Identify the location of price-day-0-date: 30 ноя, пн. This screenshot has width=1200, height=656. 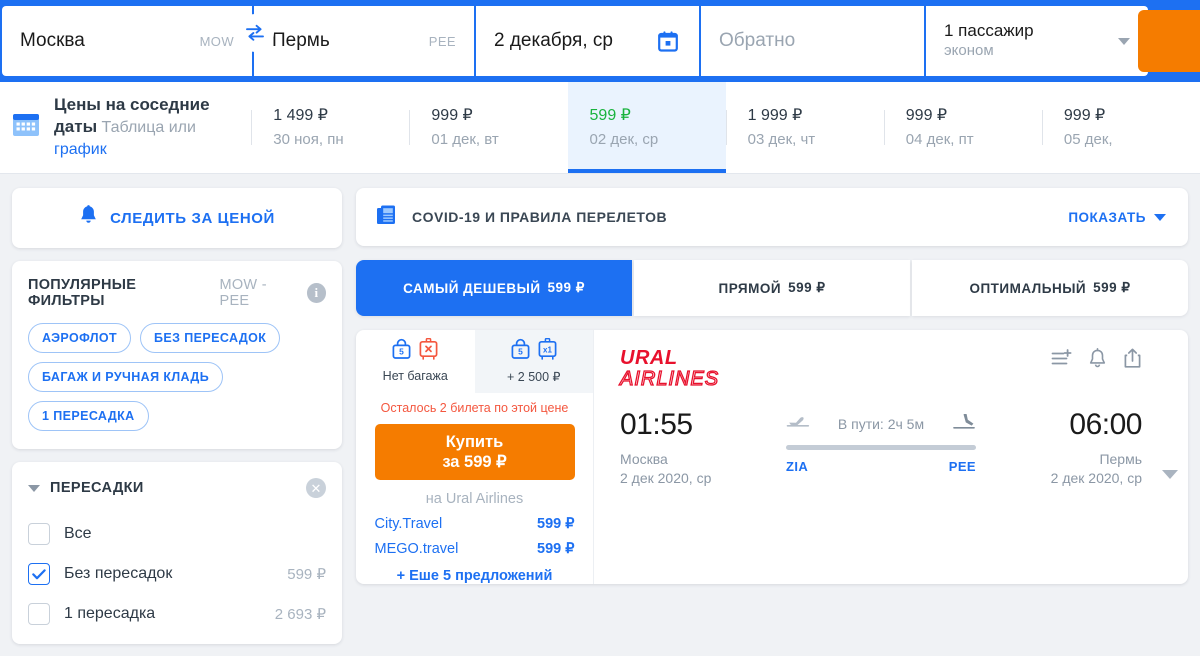
(308, 139).